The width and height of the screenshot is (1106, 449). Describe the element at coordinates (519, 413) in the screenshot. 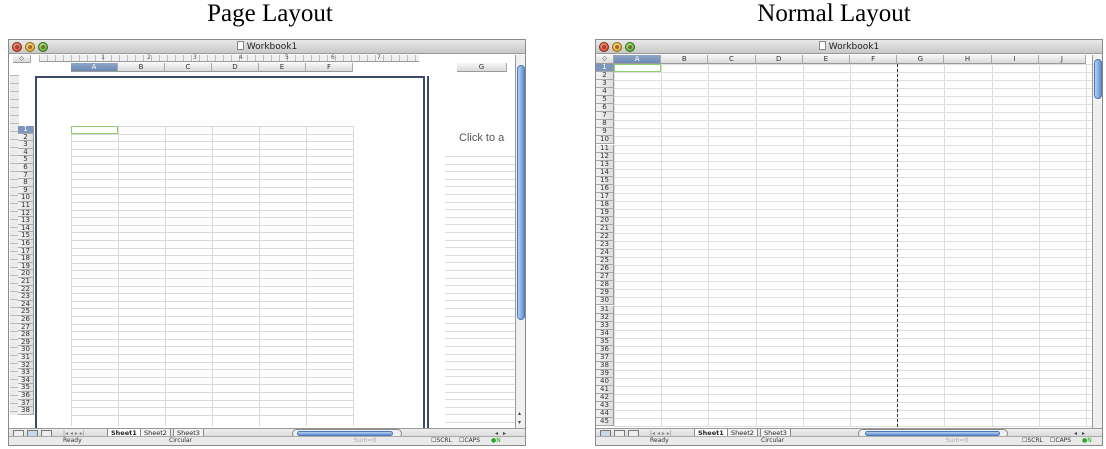

I see `scroll-up-icon: ▴` at that location.